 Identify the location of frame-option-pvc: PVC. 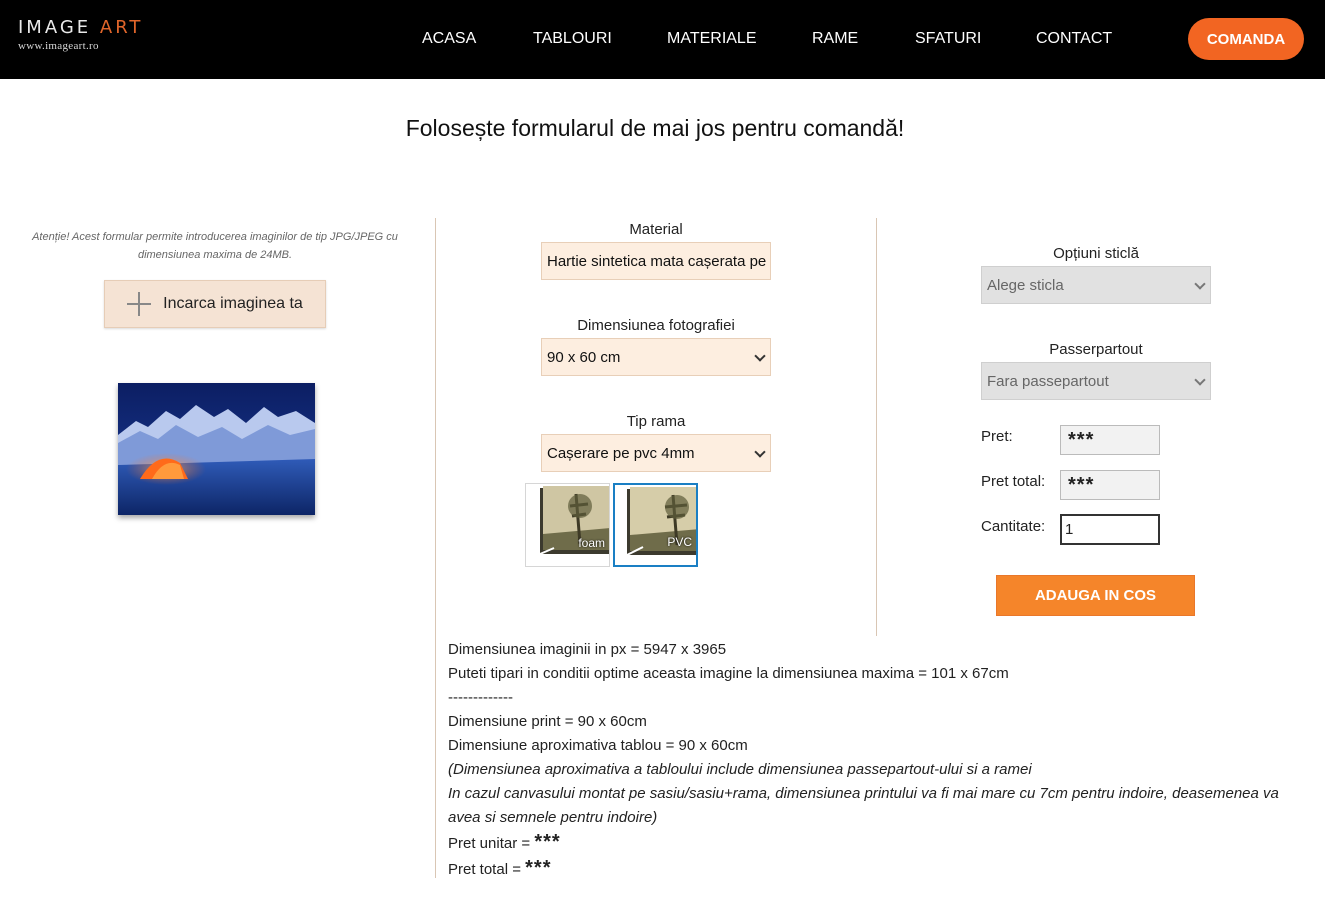
(655, 525).